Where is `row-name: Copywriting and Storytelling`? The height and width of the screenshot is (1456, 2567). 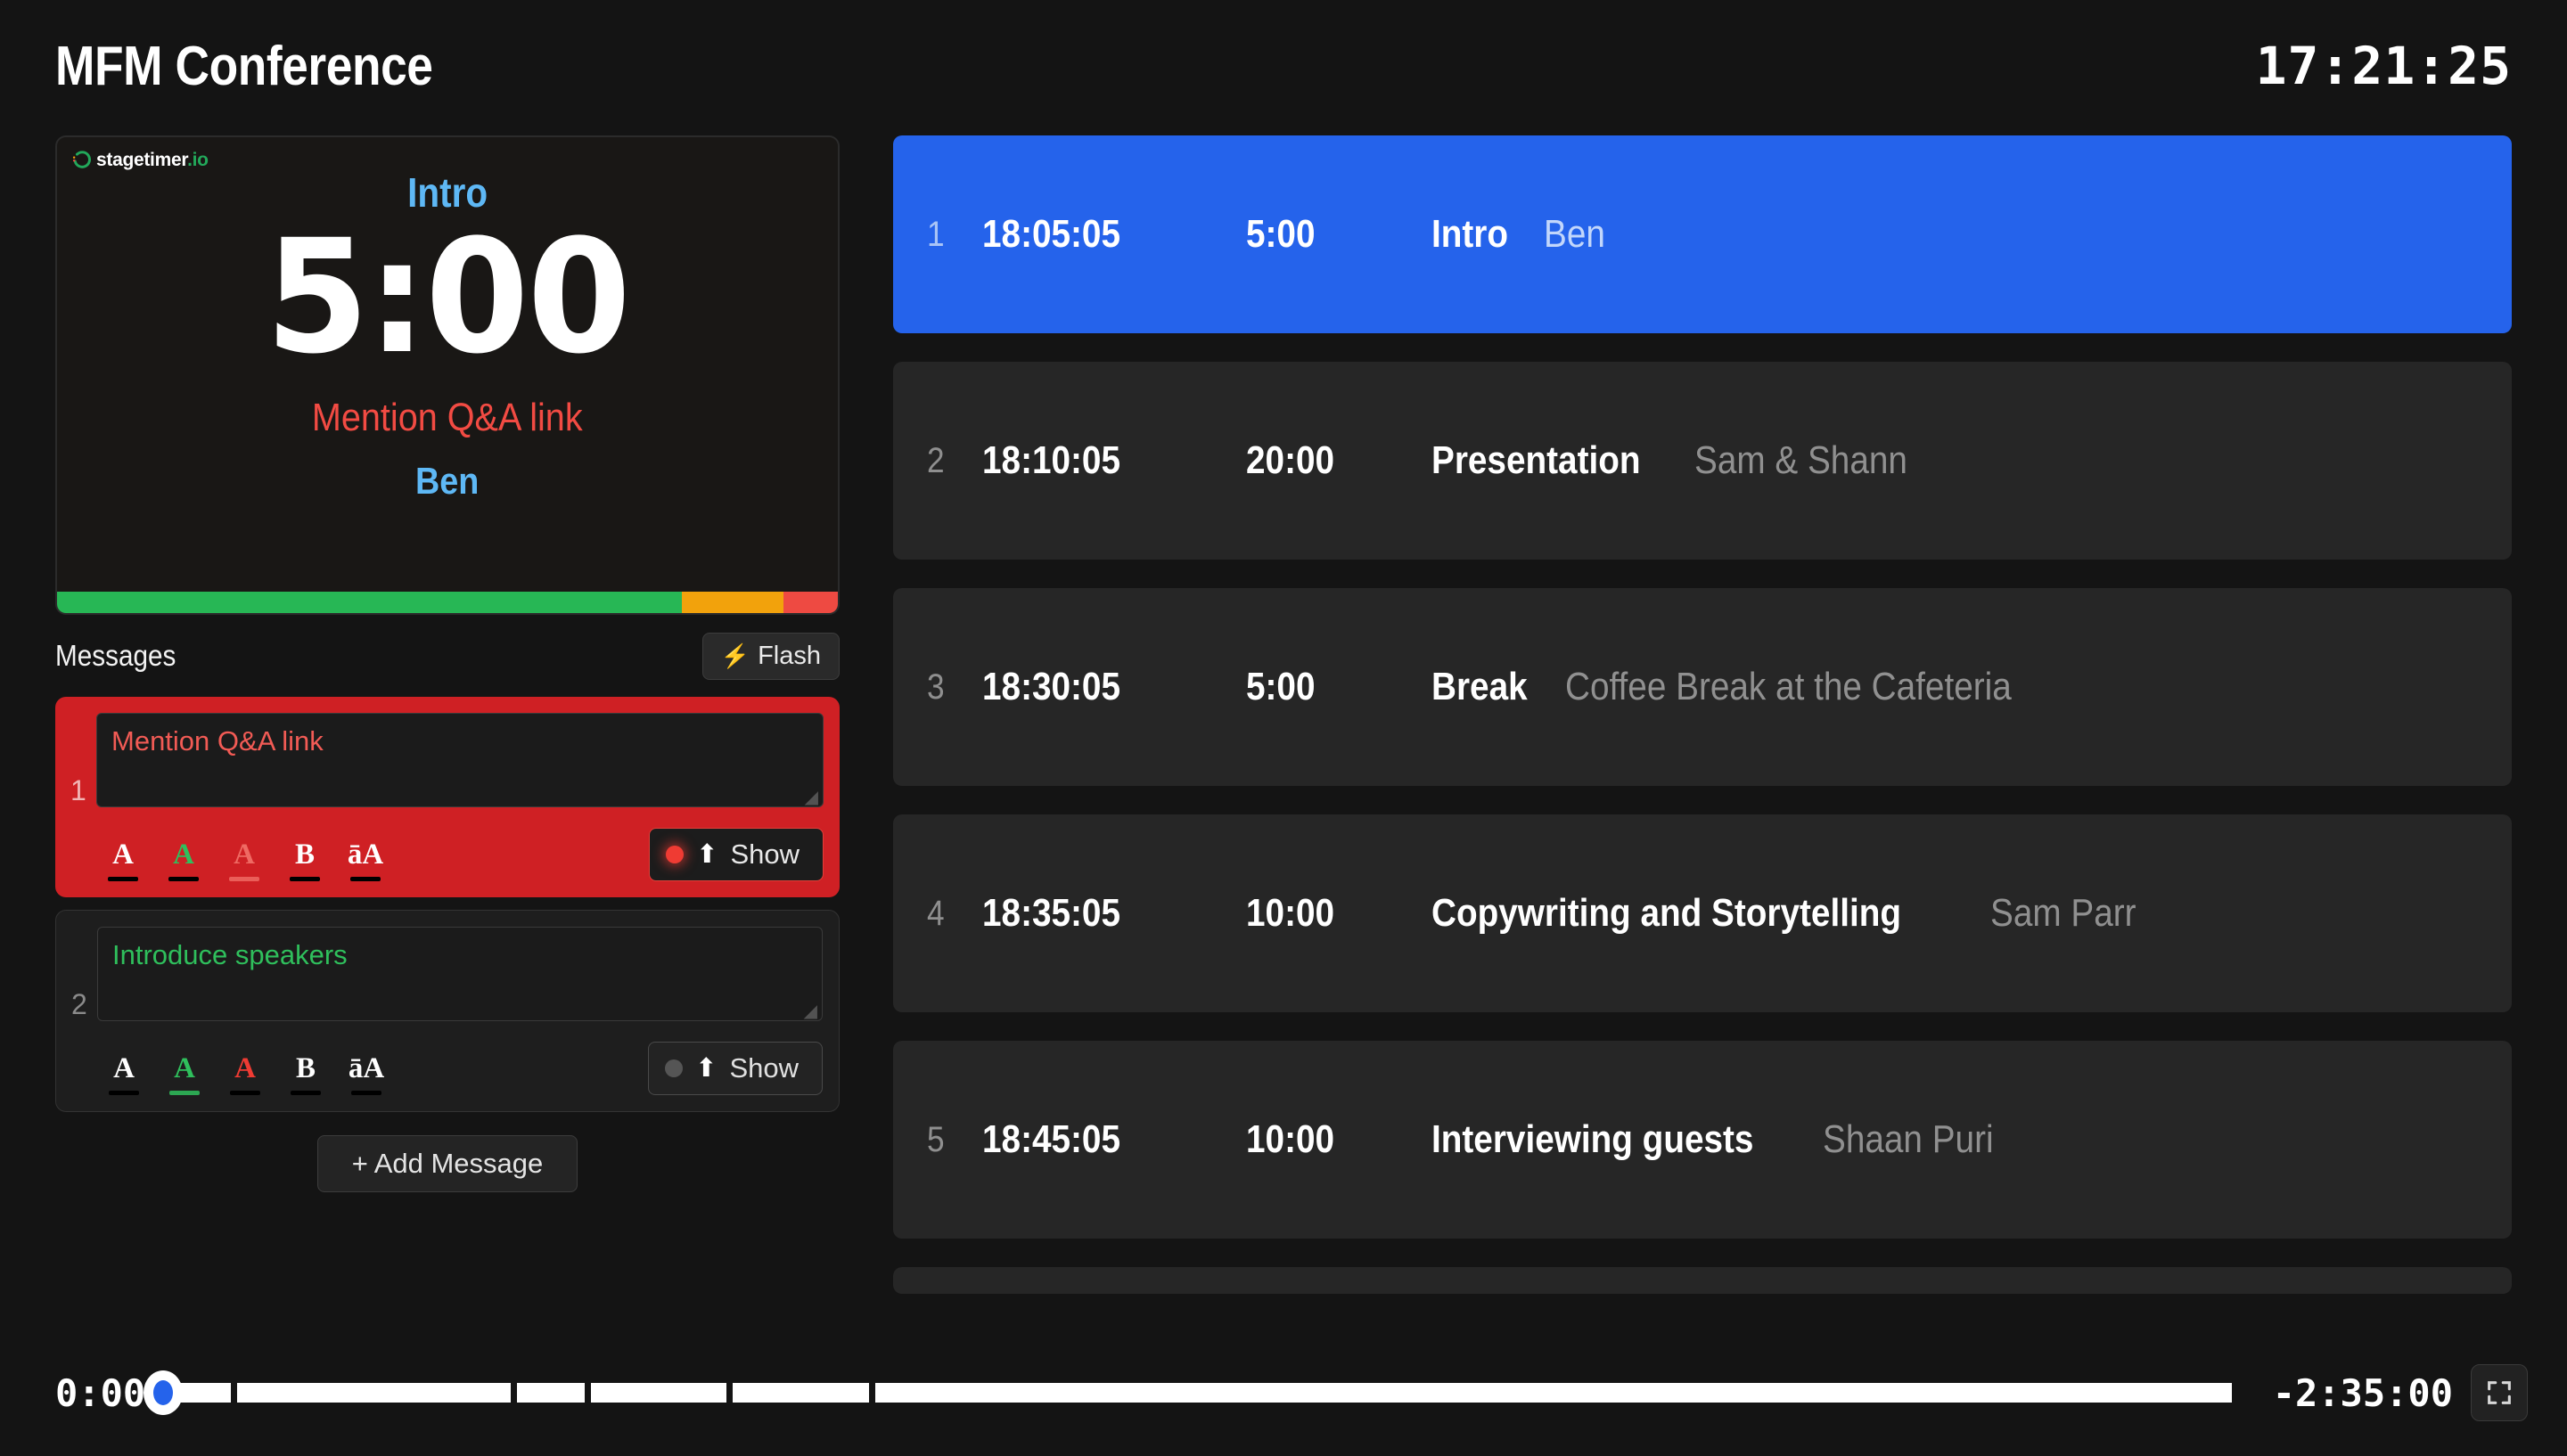 row-name: Copywriting and Storytelling is located at coordinates (1666, 913).